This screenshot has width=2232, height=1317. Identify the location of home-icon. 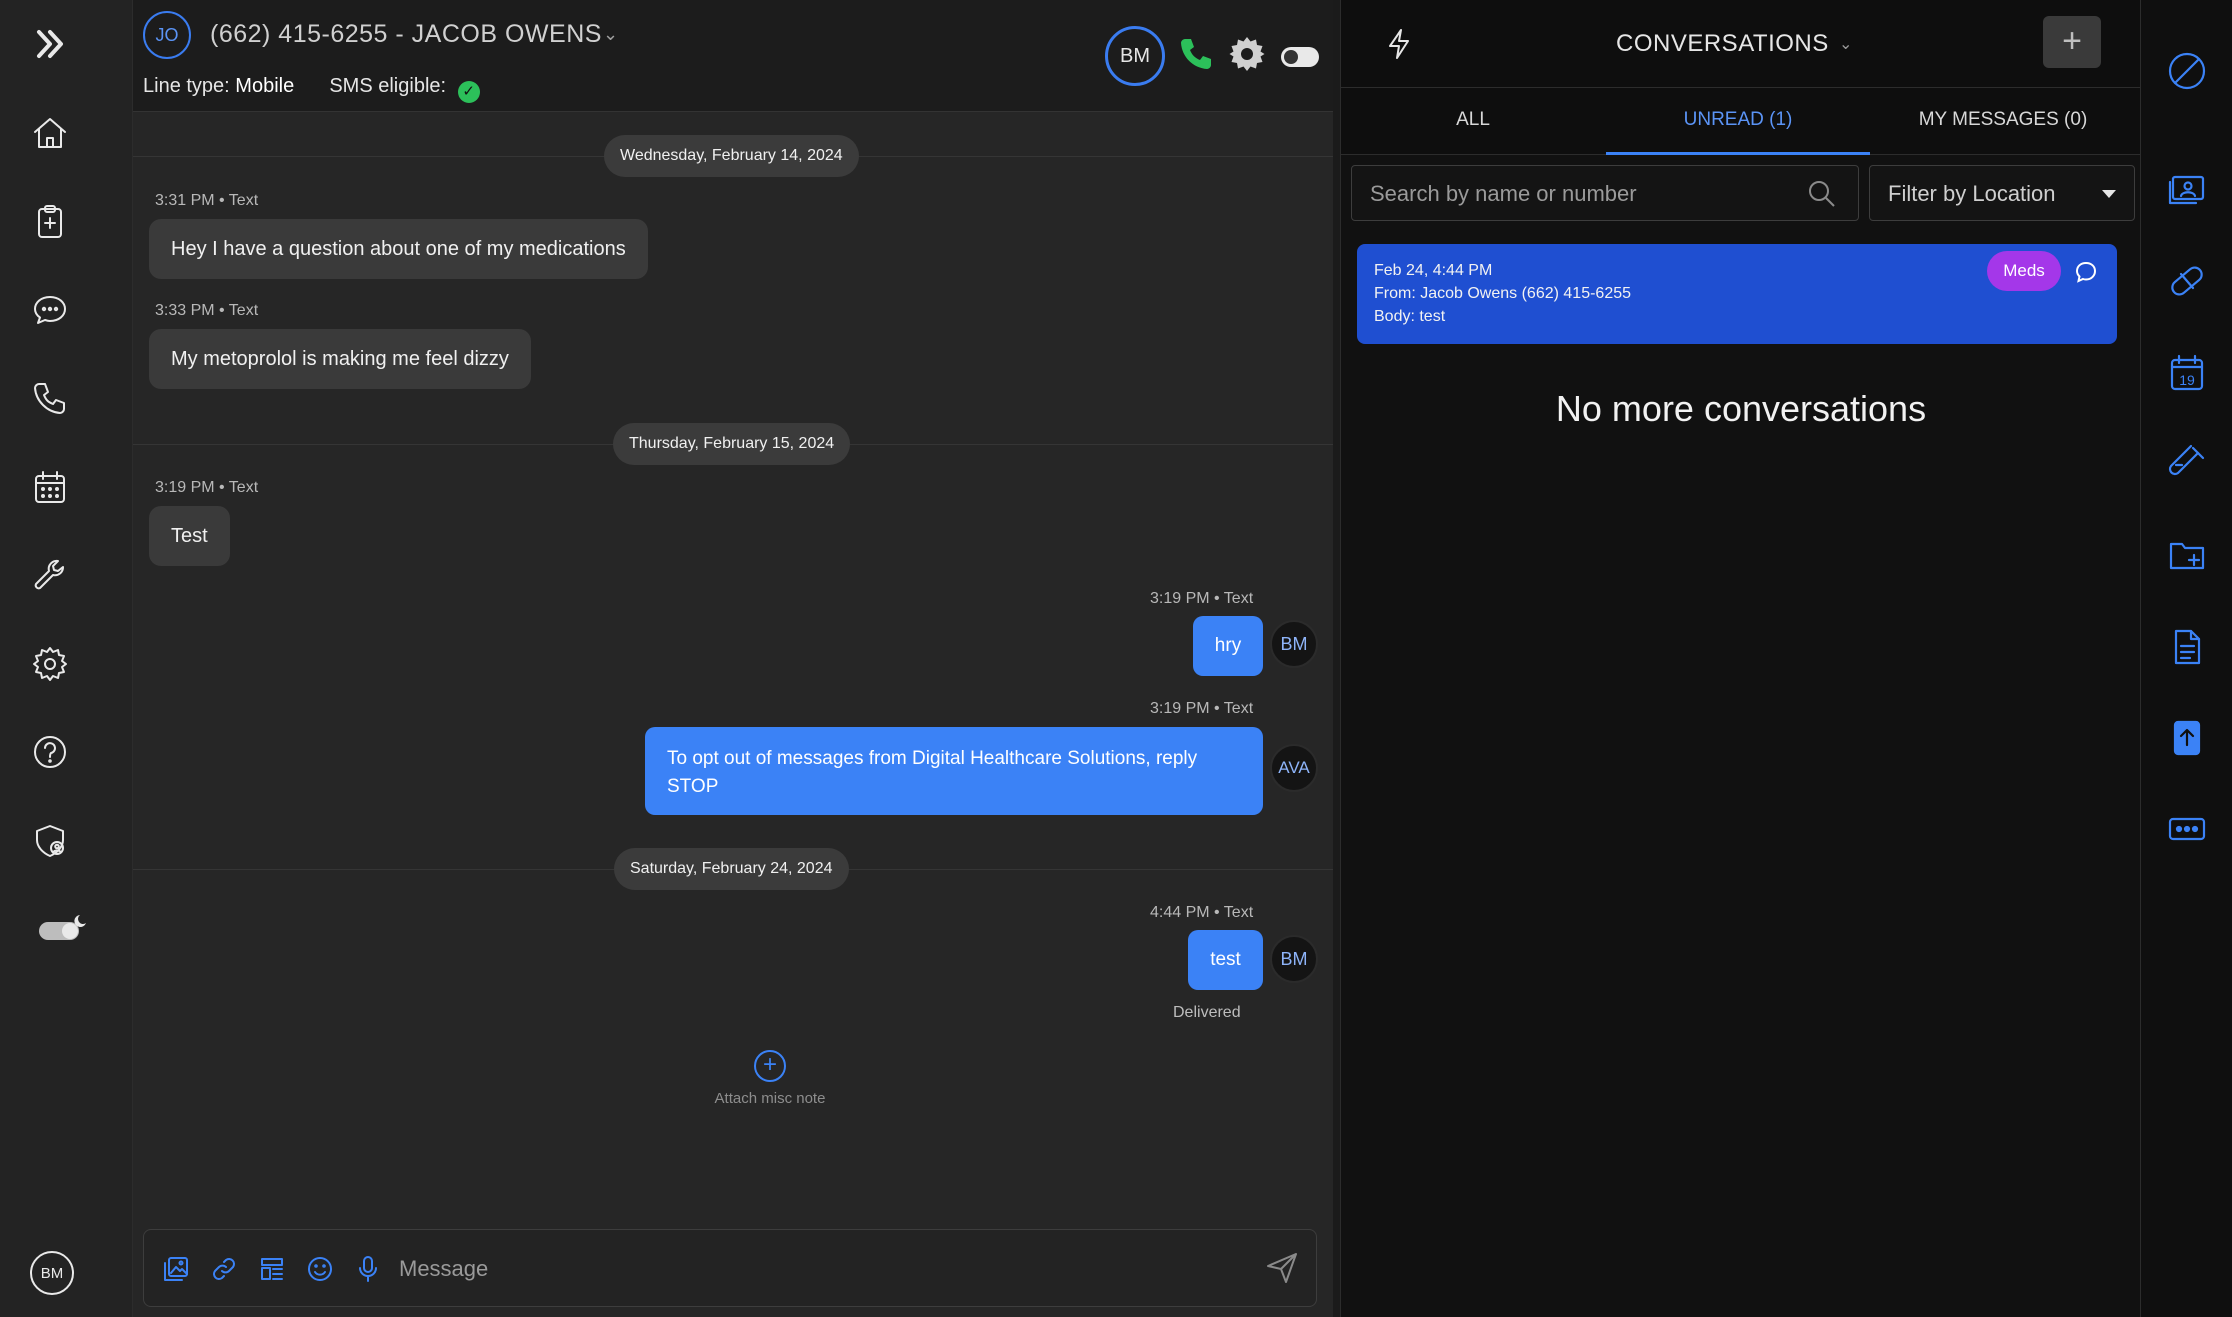
(50, 133).